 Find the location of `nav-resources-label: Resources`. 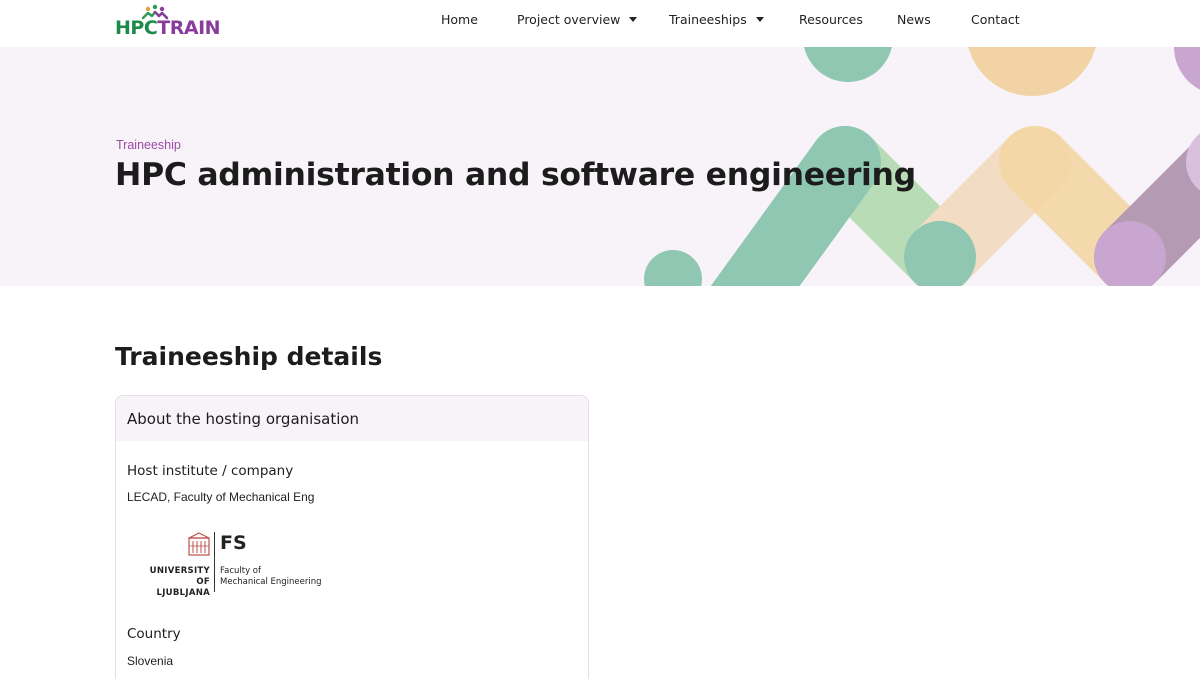

nav-resources-label: Resources is located at coordinates (831, 19).